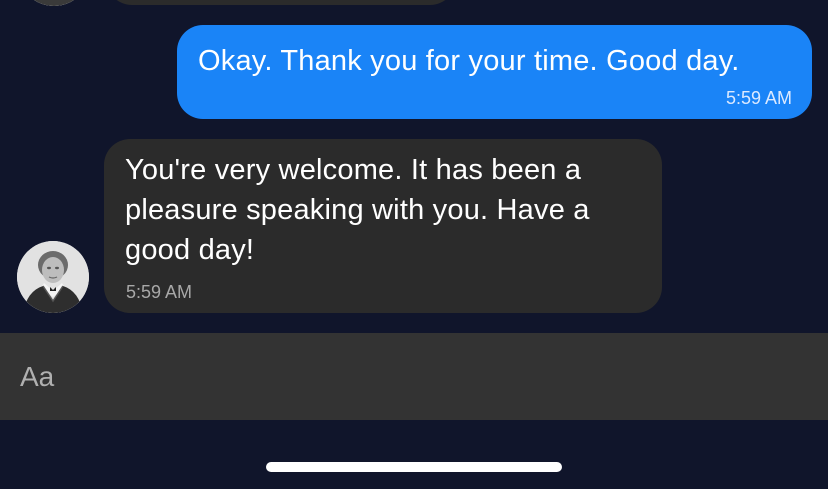 Image resolution: width=828 pixels, height=489 pixels. I want to click on home-indicator, so click(414, 467).